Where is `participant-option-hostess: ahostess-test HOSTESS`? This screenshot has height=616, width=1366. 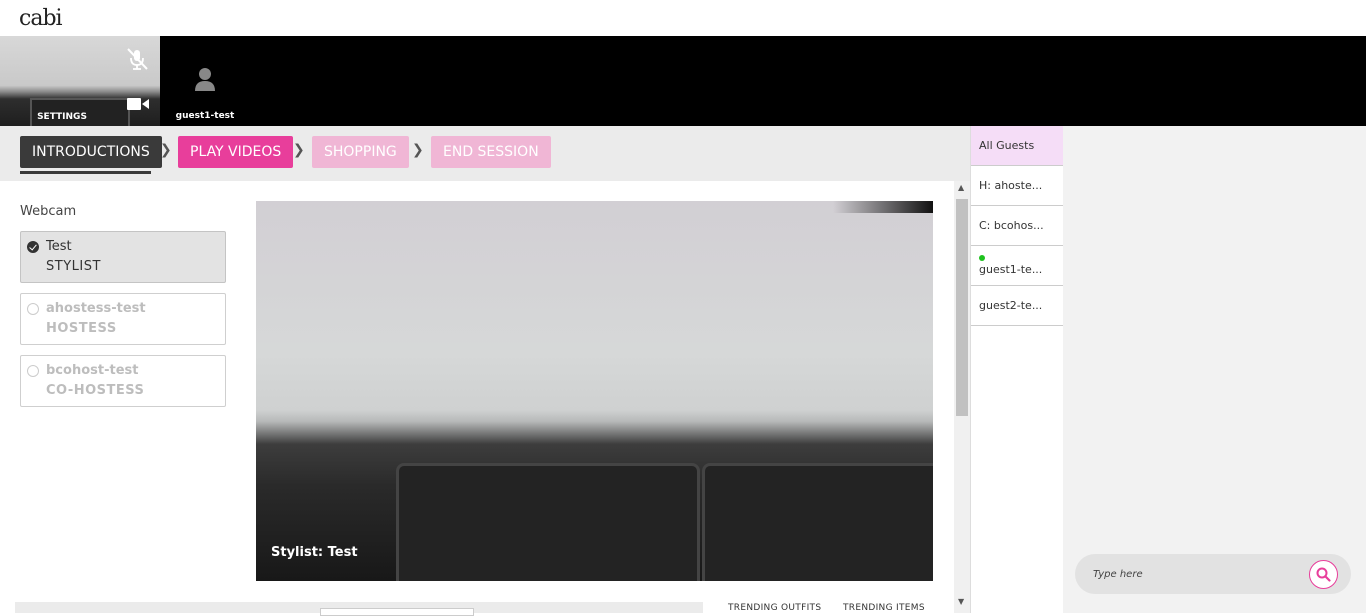 participant-option-hostess: ahostess-test HOSTESS is located at coordinates (123, 319).